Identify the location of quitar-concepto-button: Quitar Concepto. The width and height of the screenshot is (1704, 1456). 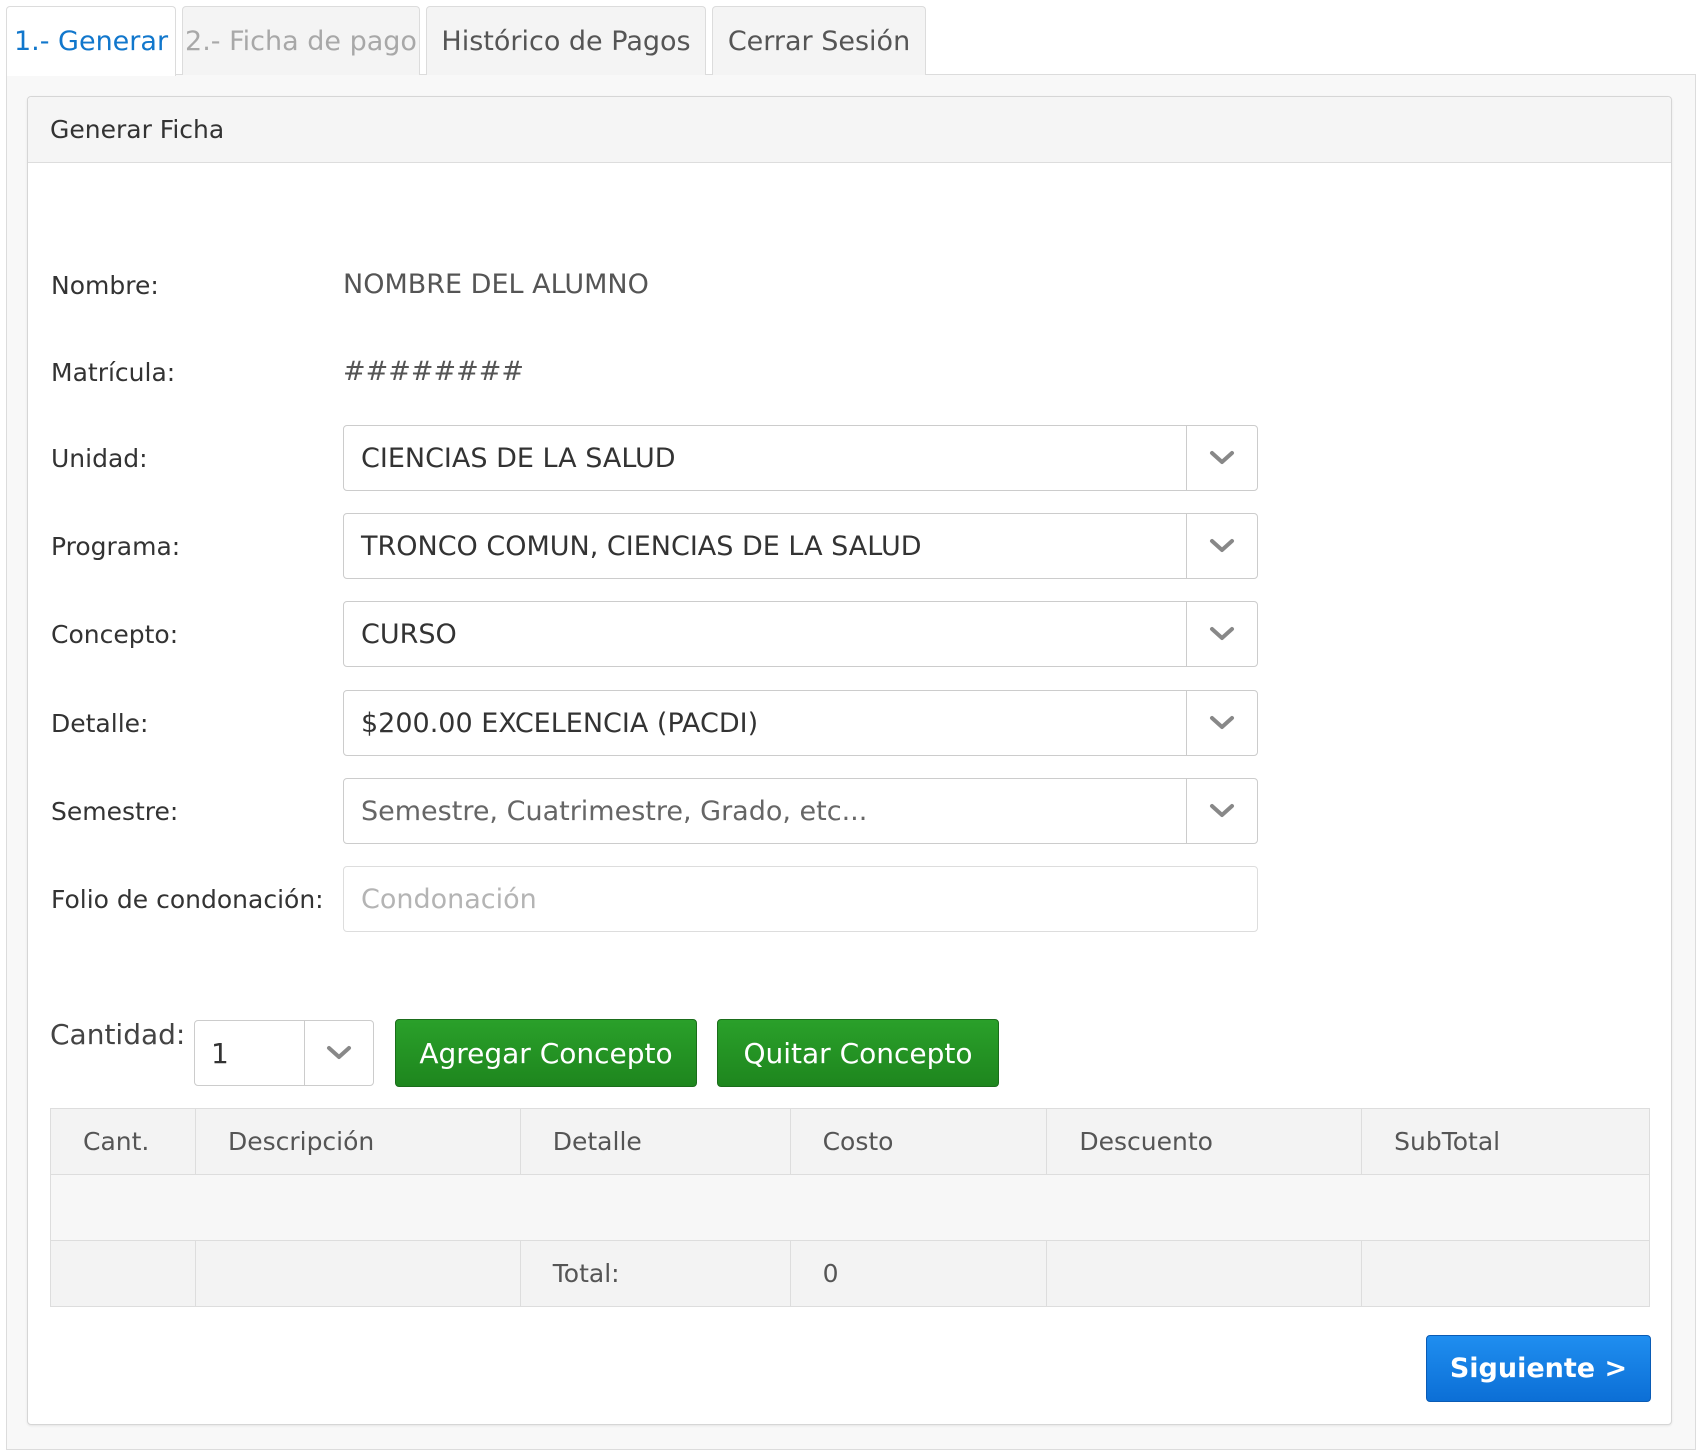
(858, 1053).